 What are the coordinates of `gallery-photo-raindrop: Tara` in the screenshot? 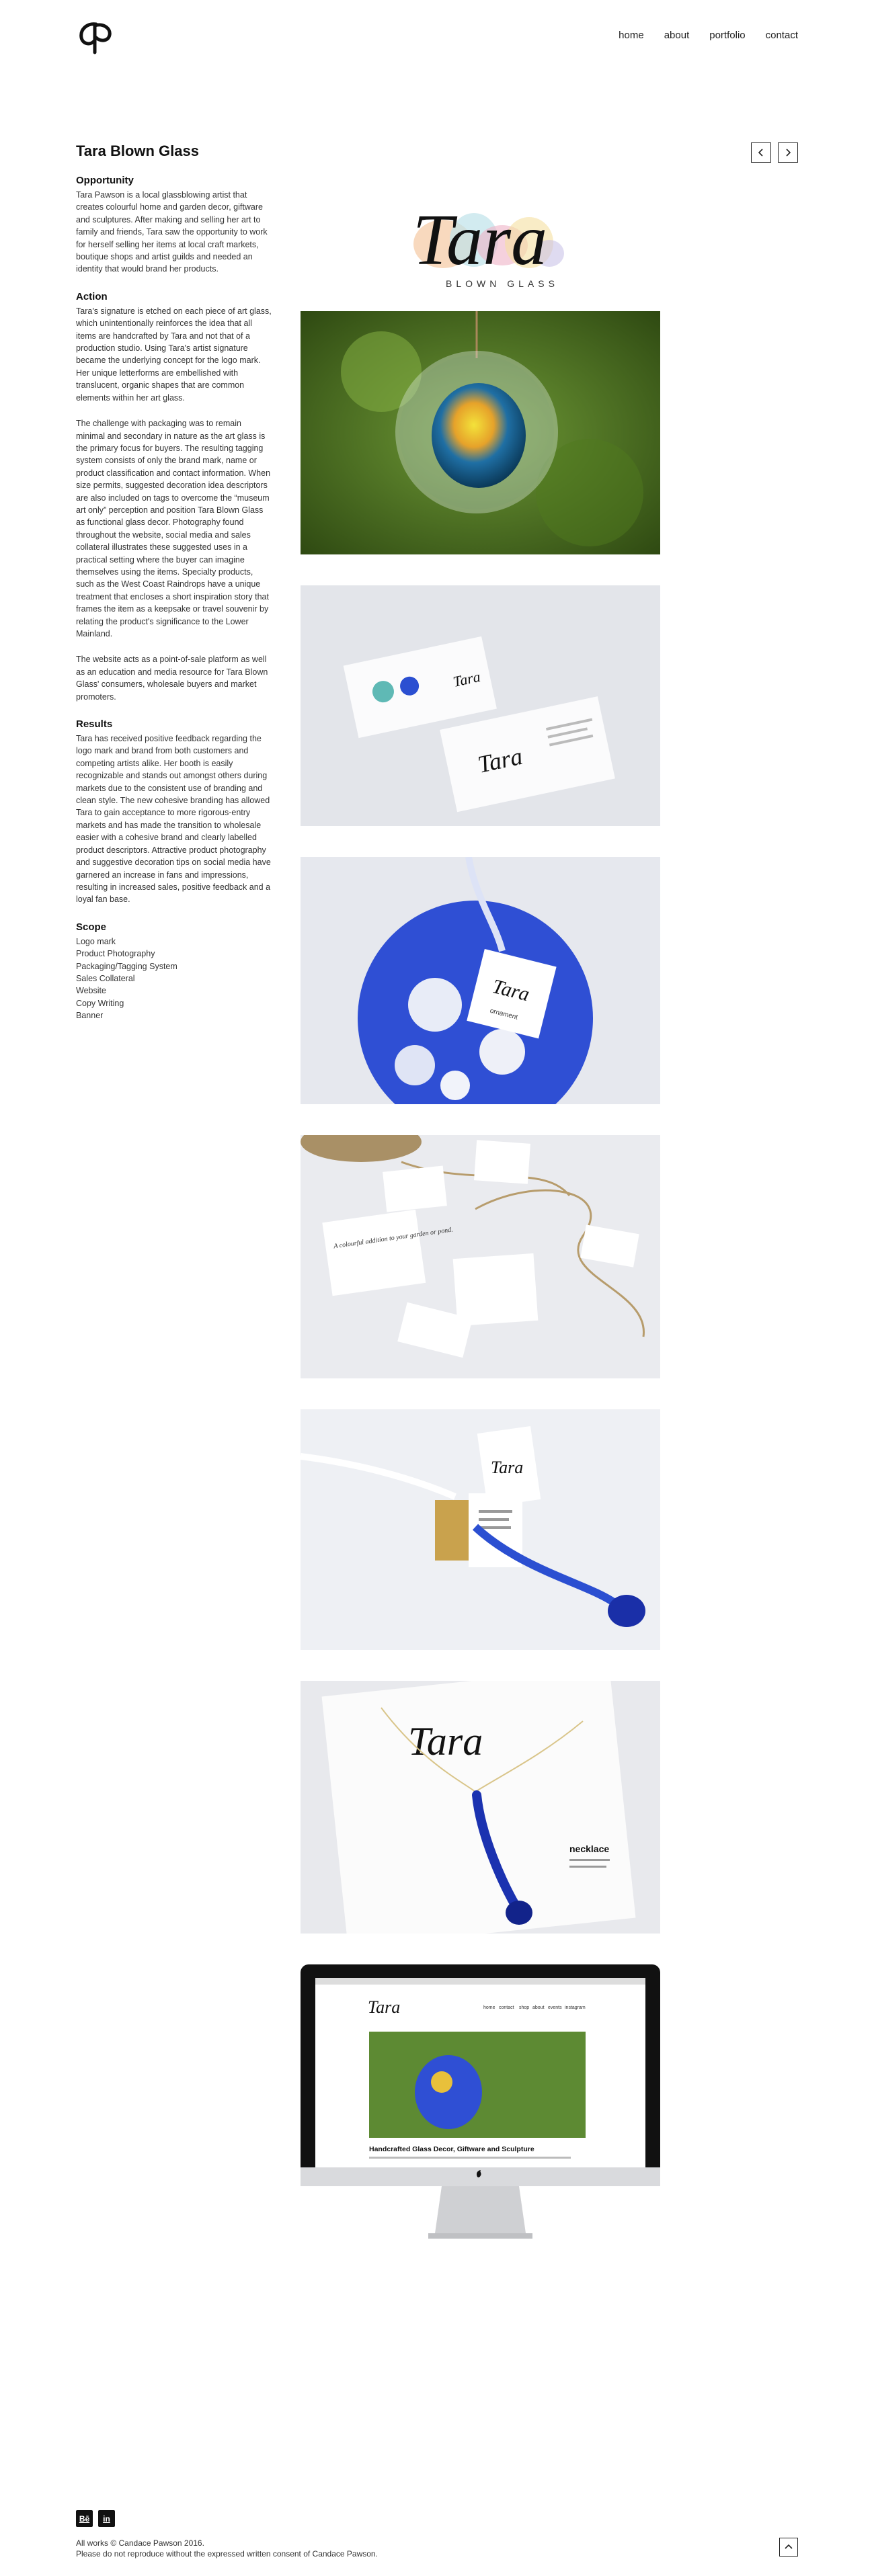 It's located at (480, 1529).